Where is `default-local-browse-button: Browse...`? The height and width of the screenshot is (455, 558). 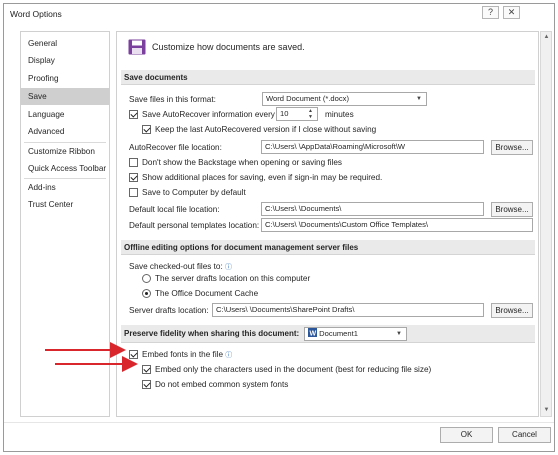 default-local-browse-button: Browse... is located at coordinates (512, 209).